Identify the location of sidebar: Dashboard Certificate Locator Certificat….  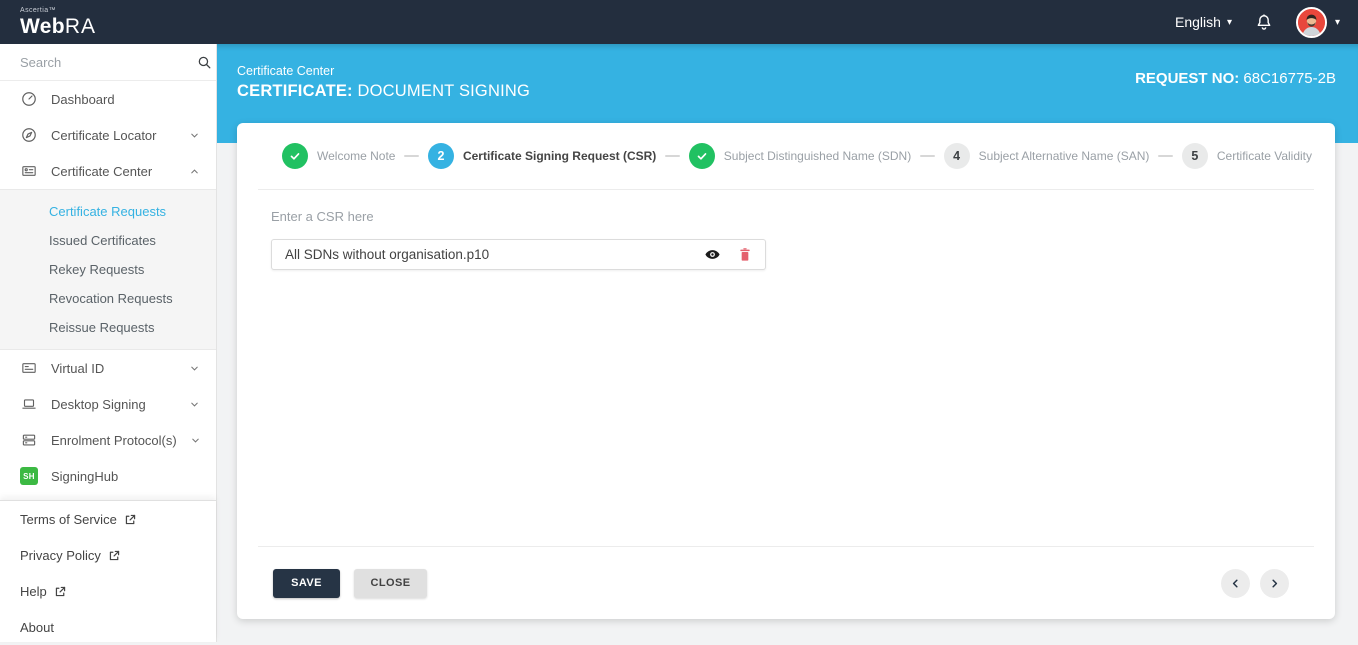
(108, 343).